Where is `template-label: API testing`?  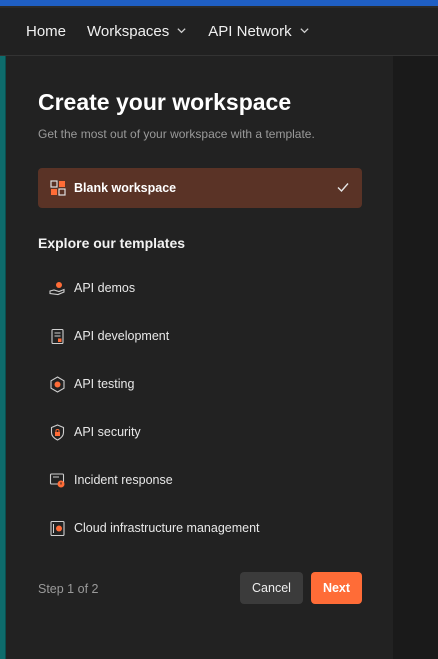
template-label: API testing is located at coordinates (104, 384).